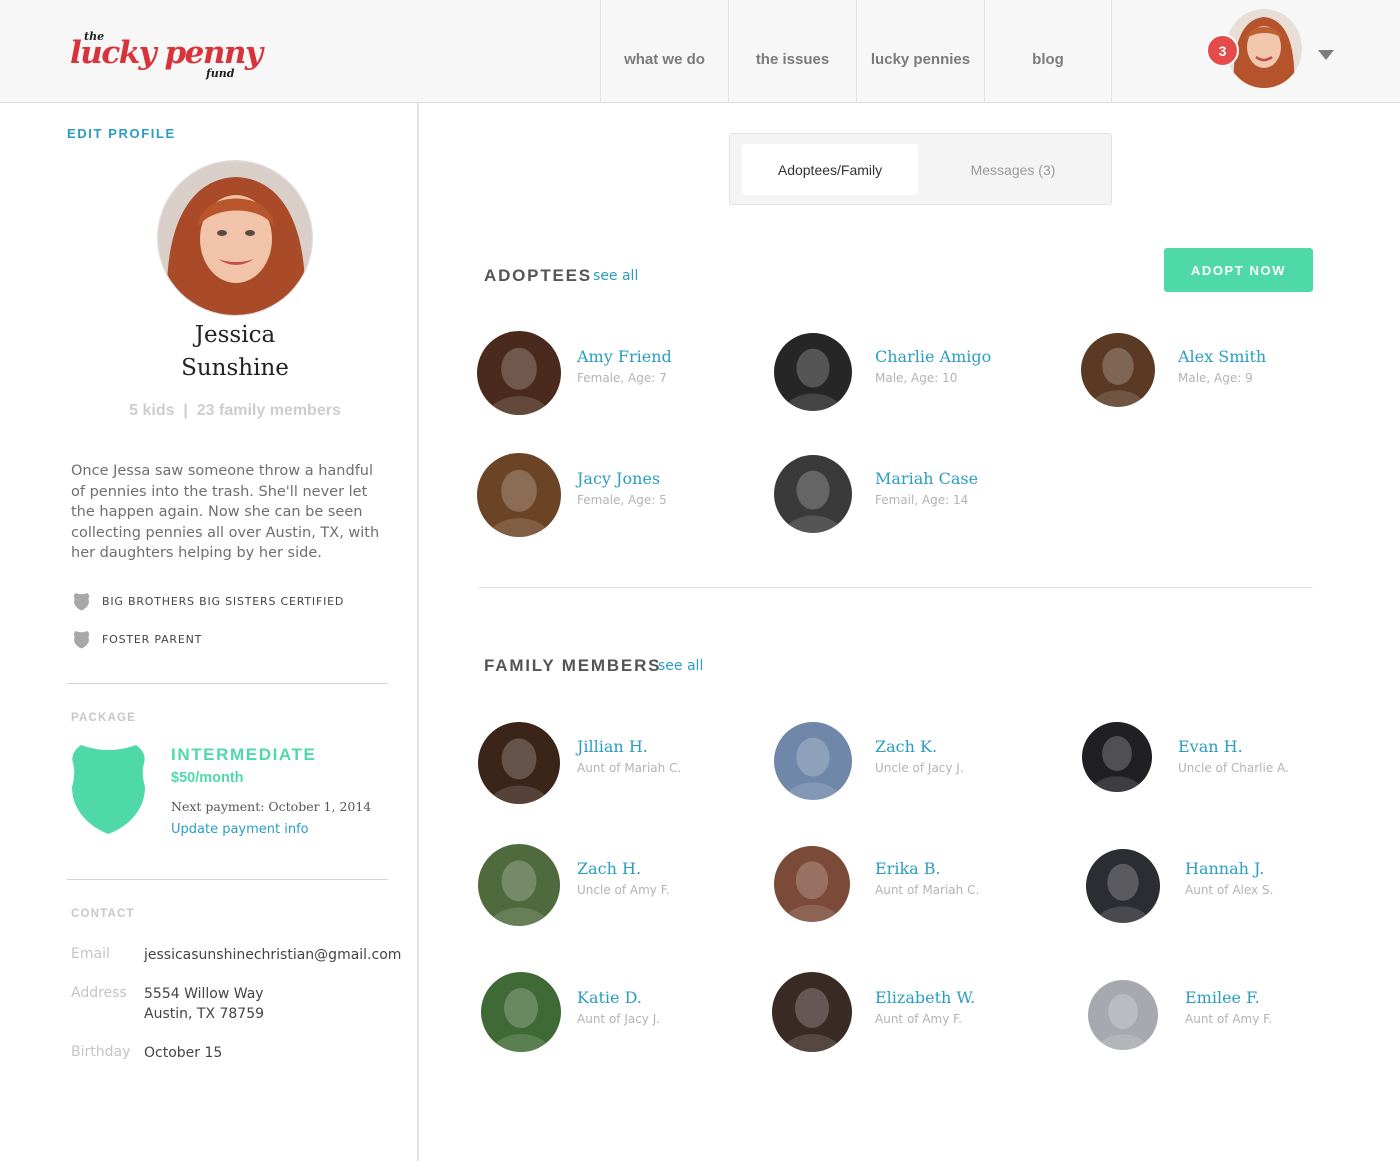 Image resolution: width=1400 pixels, height=1161 pixels. I want to click on person-name: Evan H., so click(1210, 746).